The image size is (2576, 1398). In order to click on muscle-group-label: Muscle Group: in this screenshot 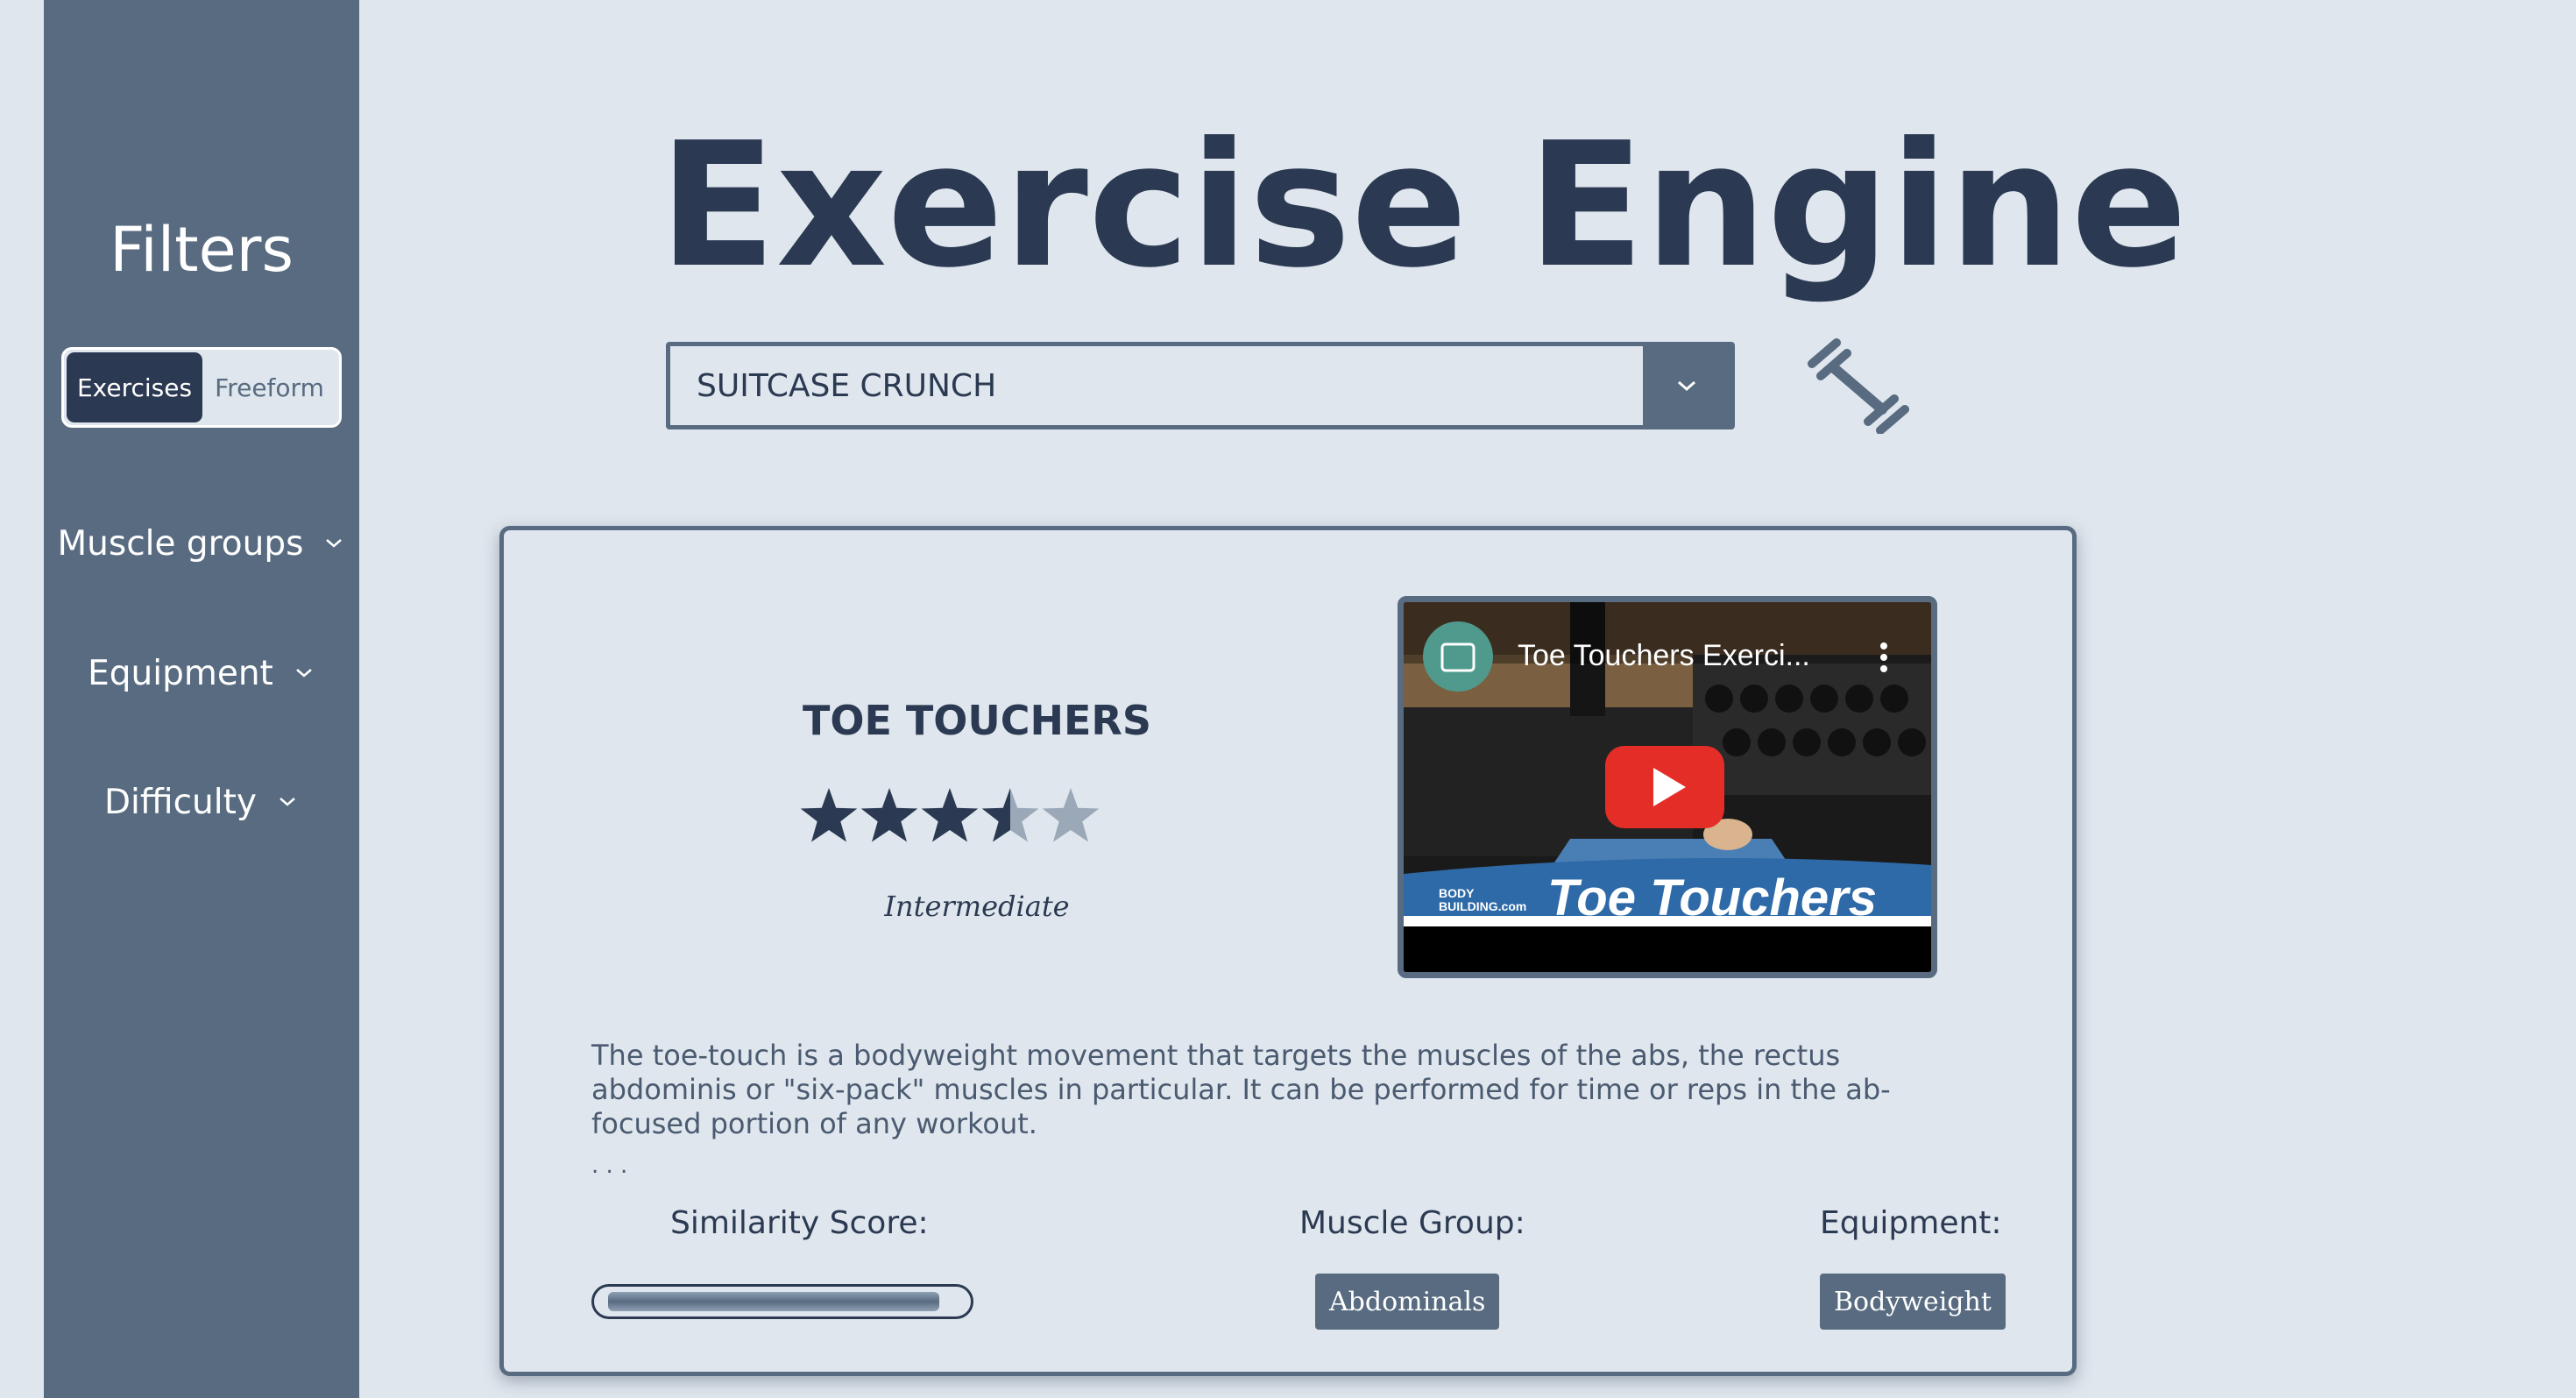, I will do `click(1412, 1223)`.